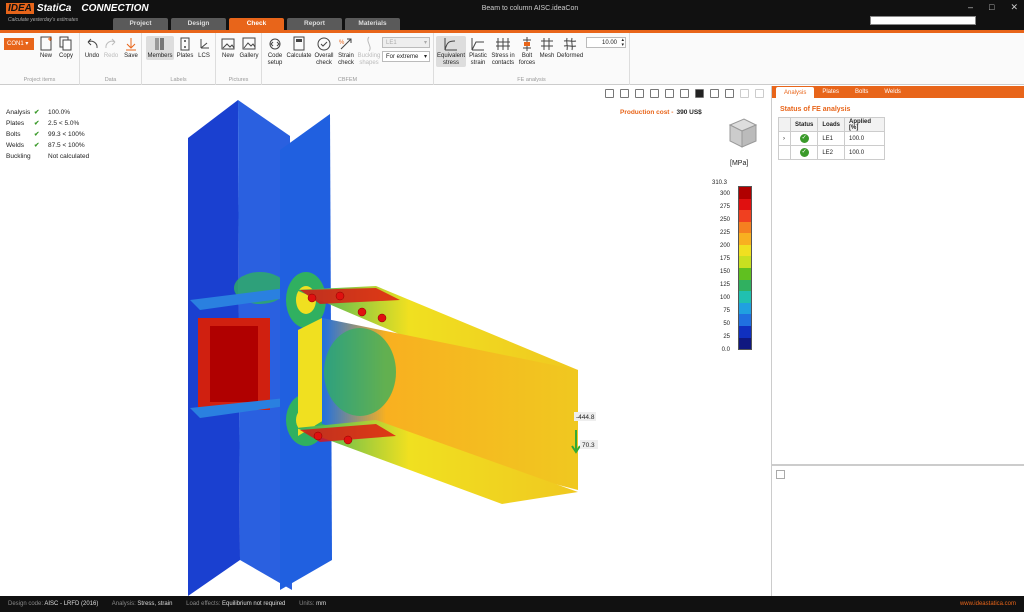 The height and width of the screenshot is (612, 1024). What do you see at coordinates (530, 8) in the screenshot?
I see `window-title: Beam to column AISC.ideaCon` at bounding box center [530, 8].